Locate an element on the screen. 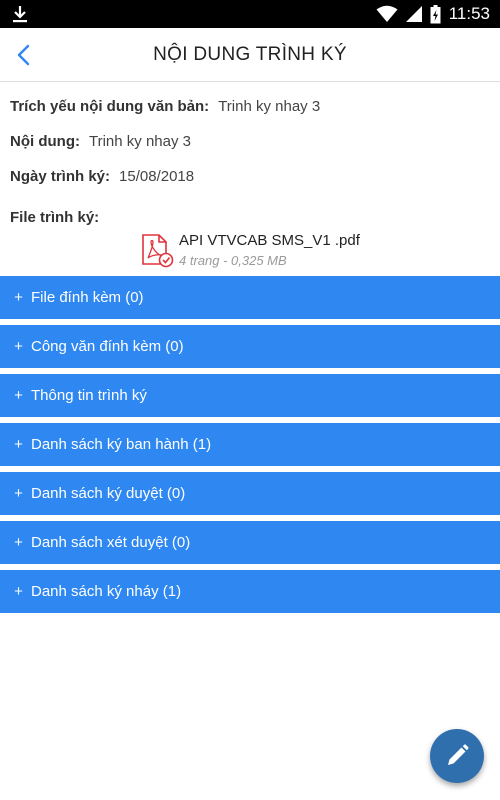  section-approval-signers: + Danh sách ký duyệt (0) is located at coordinates (250, 493).